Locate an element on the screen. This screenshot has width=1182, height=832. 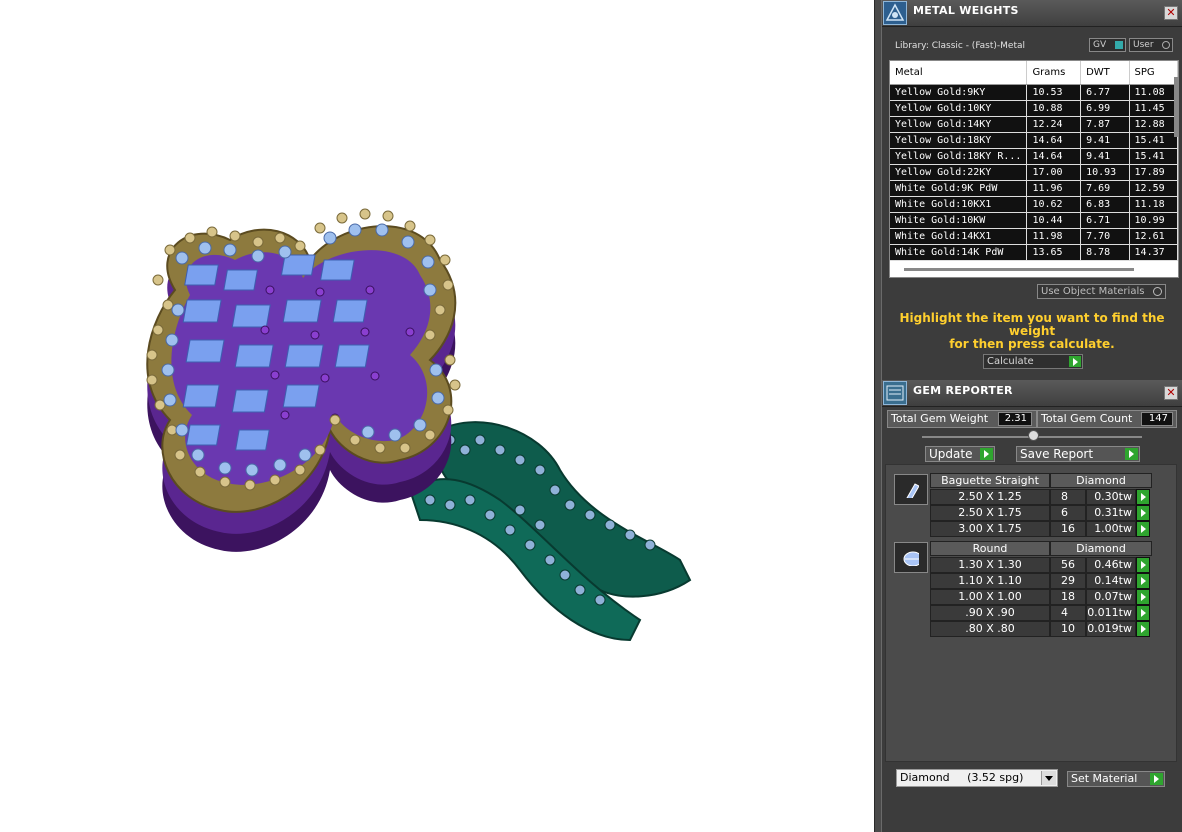
round-gem-icon is located at coordinates (911, 557).